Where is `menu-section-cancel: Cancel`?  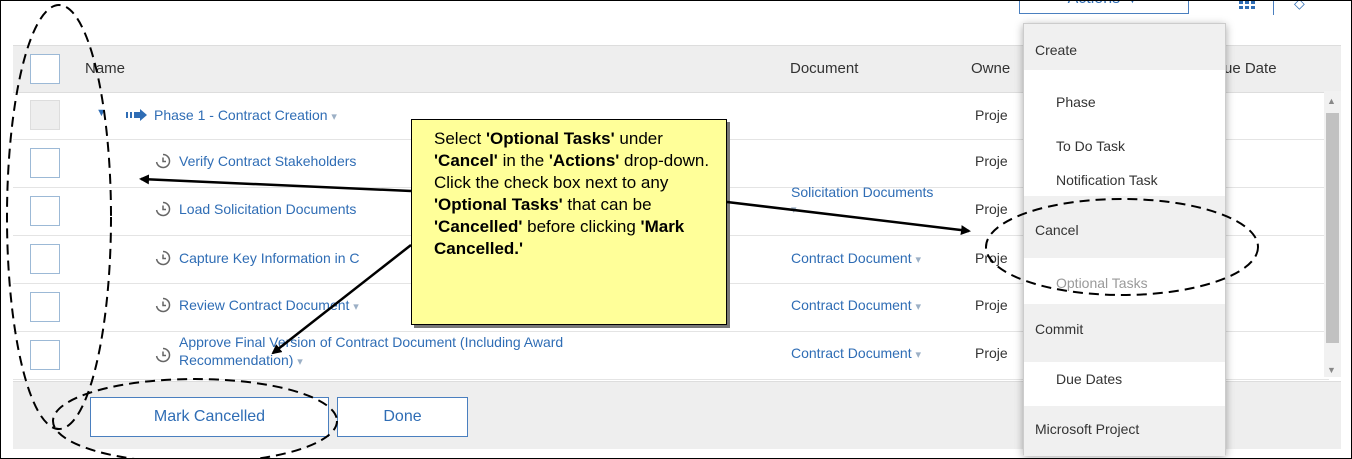
menu-section-cancel: Cancel is located at coordinates (1124, 227).